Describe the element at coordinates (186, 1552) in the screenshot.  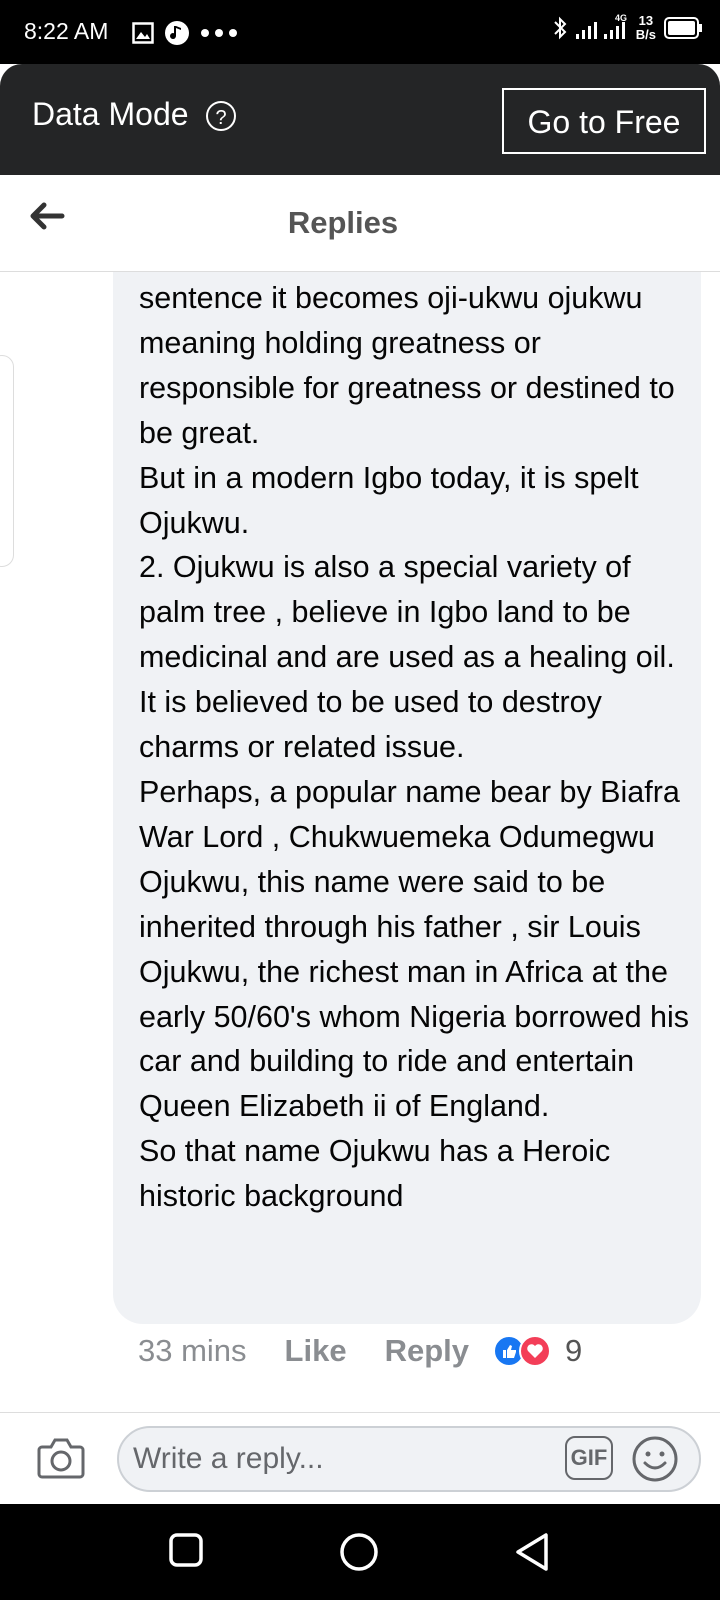
I see `recents-button-icon` at that location.